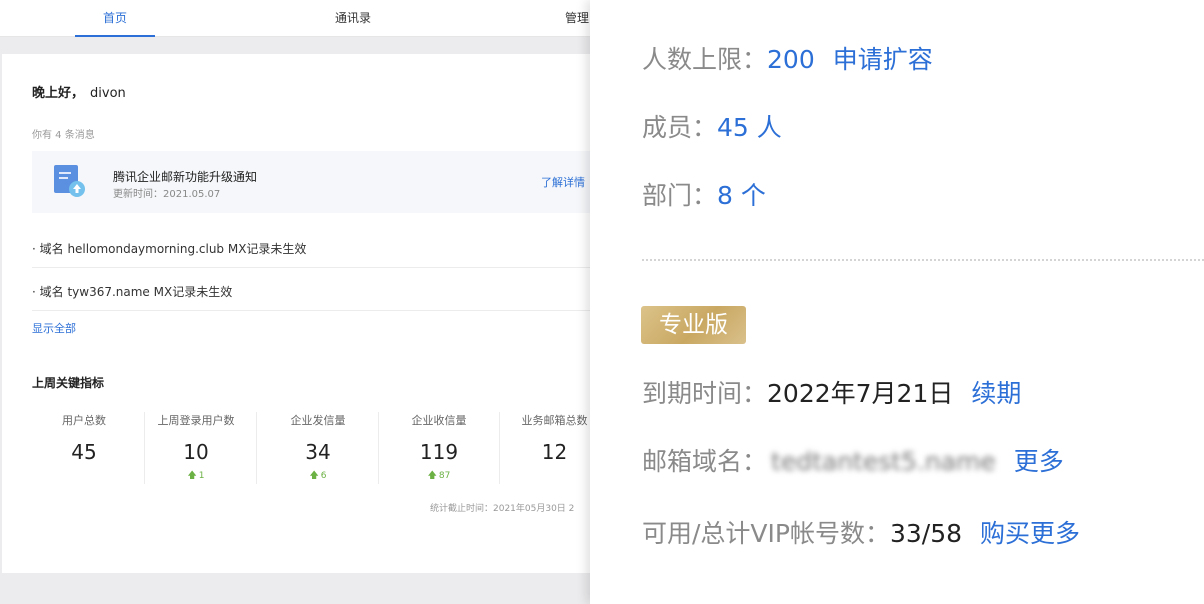 This screenshot has width=1204, height=604. What do you see at coordinates (323, 476) in the screenshot?
I see `metric-delta-value: 6` at bounding box center [323, 476].